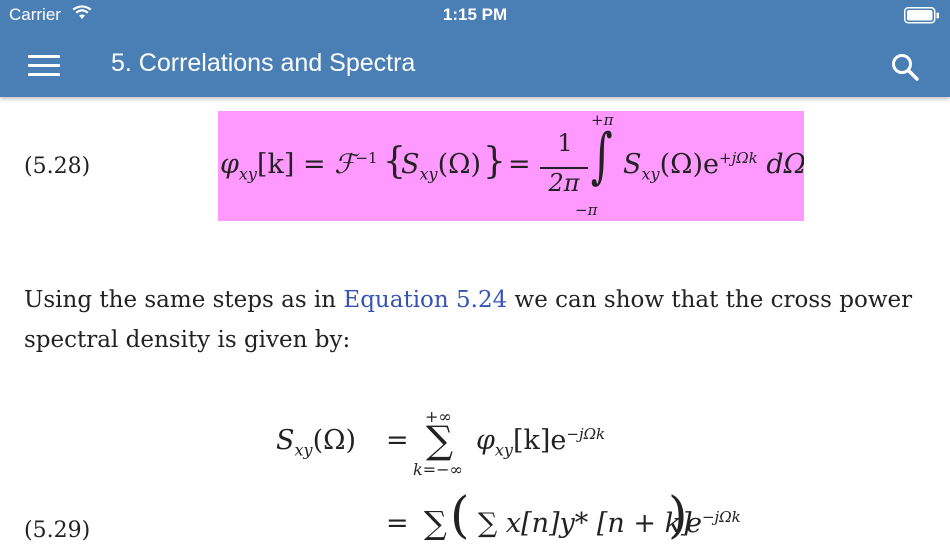 This screenshot has width=950, height=544. What do you see at coordinates (438, 469) in the screenshot?
I see `sum-lower-limit: k=−∞` at bounding box center [438, 469].